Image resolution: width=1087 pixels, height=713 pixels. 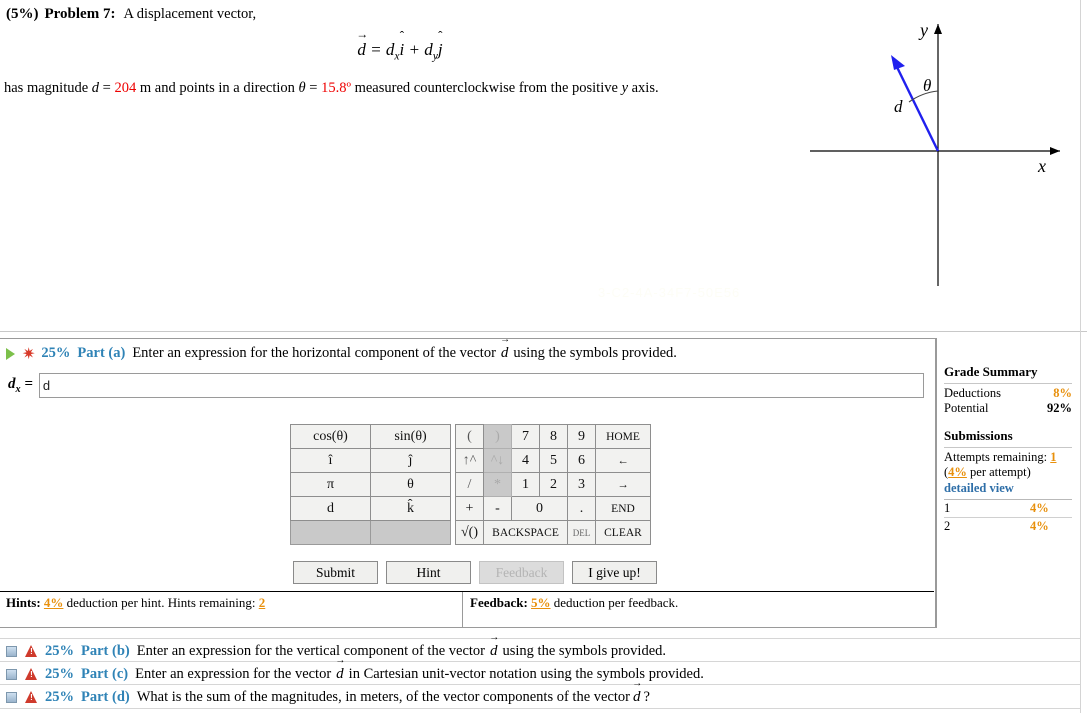 I want to click on expand-triangle-icon, so click(x=10, y=353).